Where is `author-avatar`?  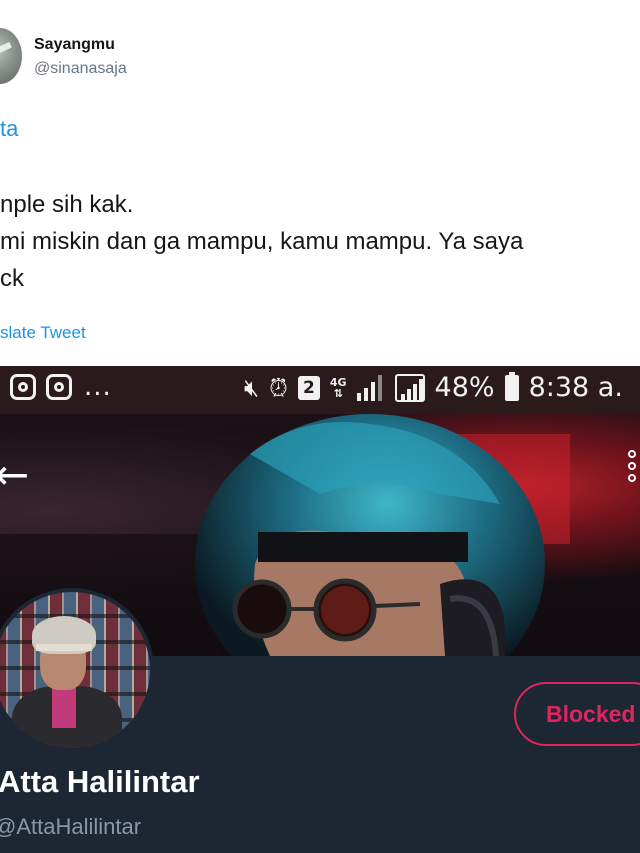 author-avatar is located at coordinates (11, 56).